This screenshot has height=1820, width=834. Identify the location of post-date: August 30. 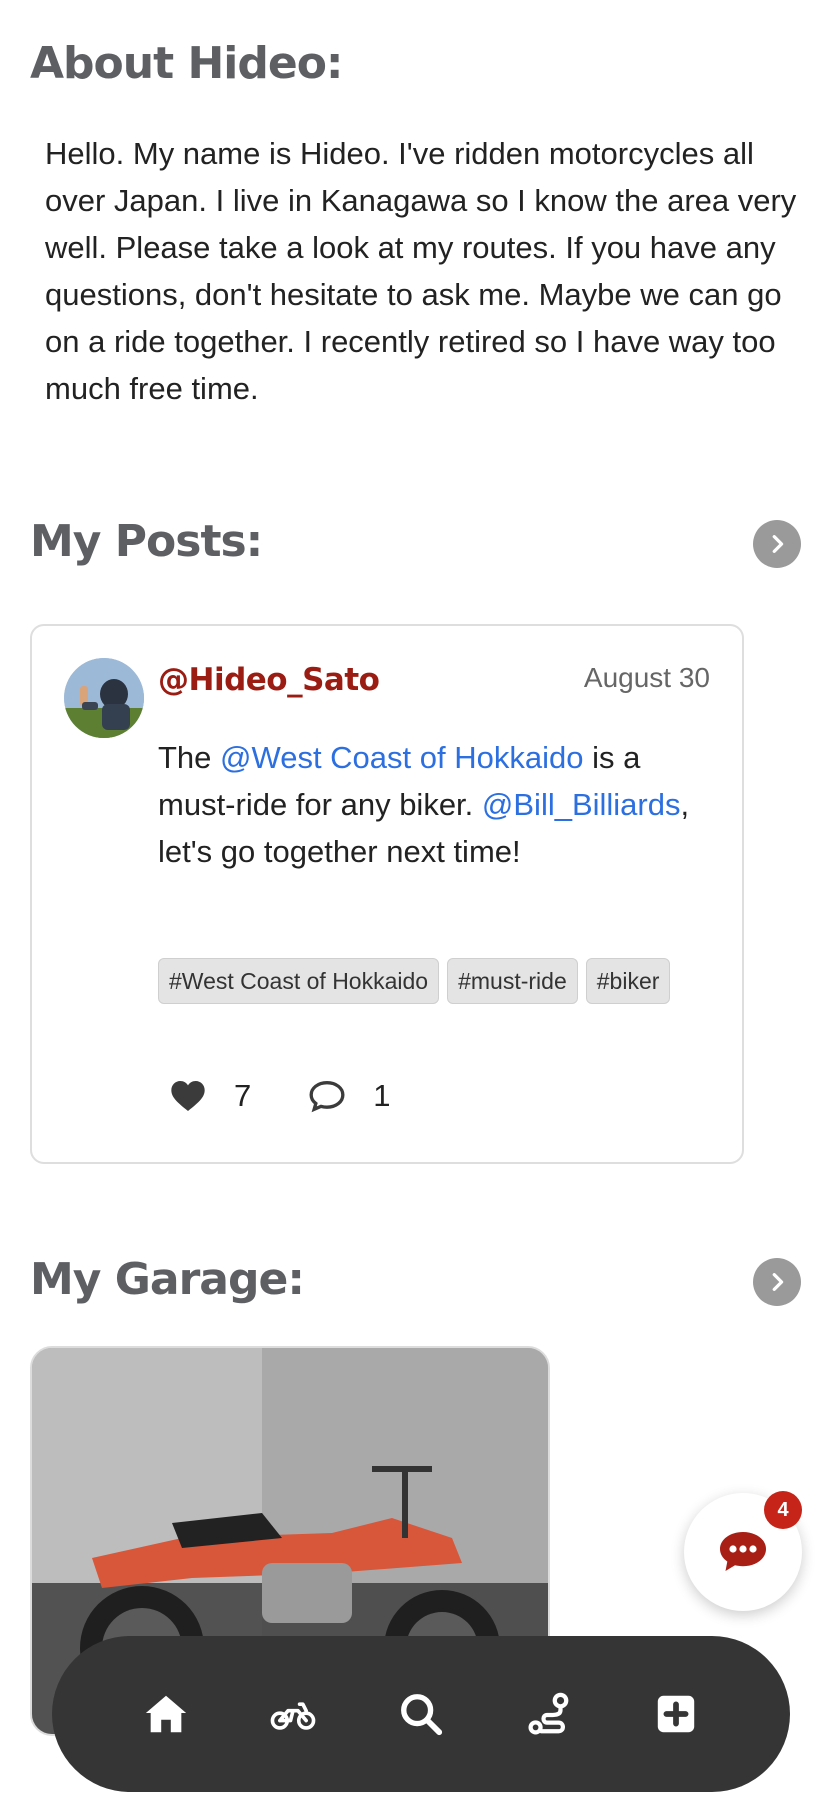
(646, 677).